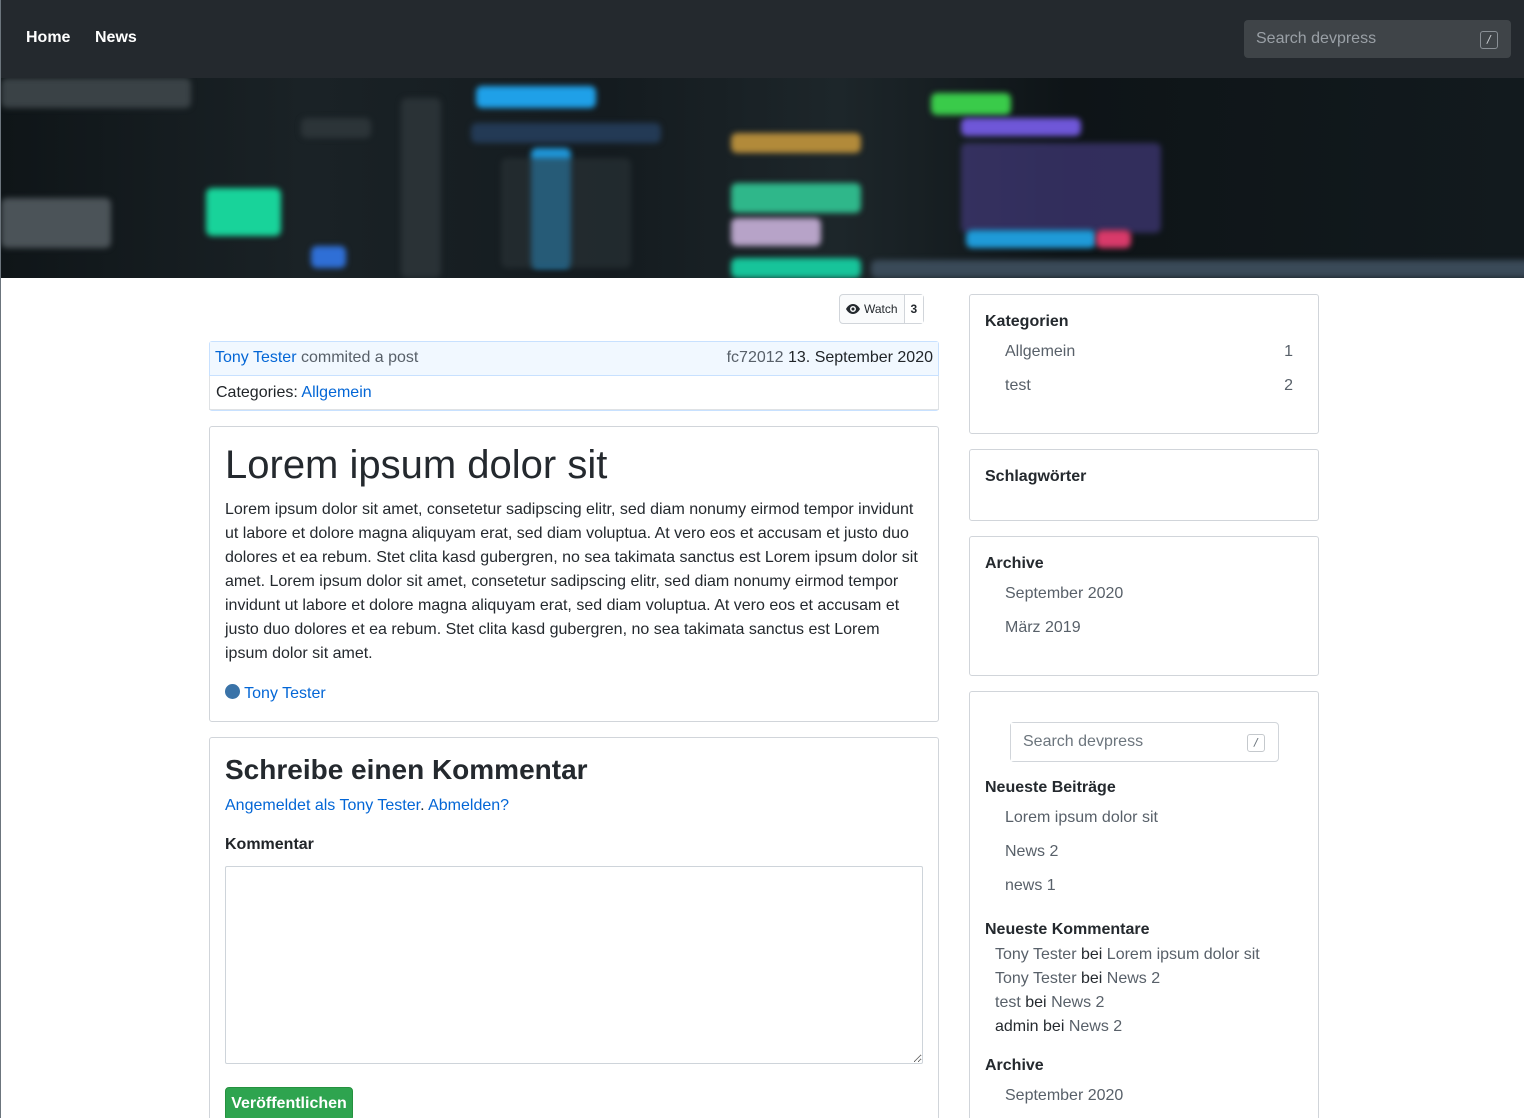 This screenshot has height=1118, width=1524. What do you see at coordinates (359, 357) in the screenshot?
I see `commit-action: commited a post` at bounding box center [359, 357].